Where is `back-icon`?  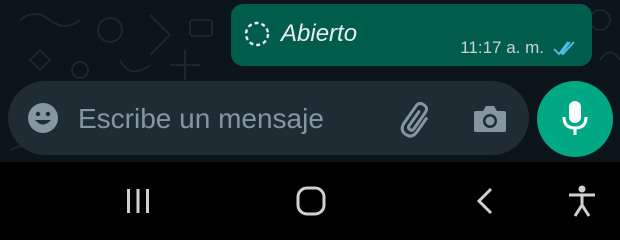
back-icon is located at coordinates (485, 201).